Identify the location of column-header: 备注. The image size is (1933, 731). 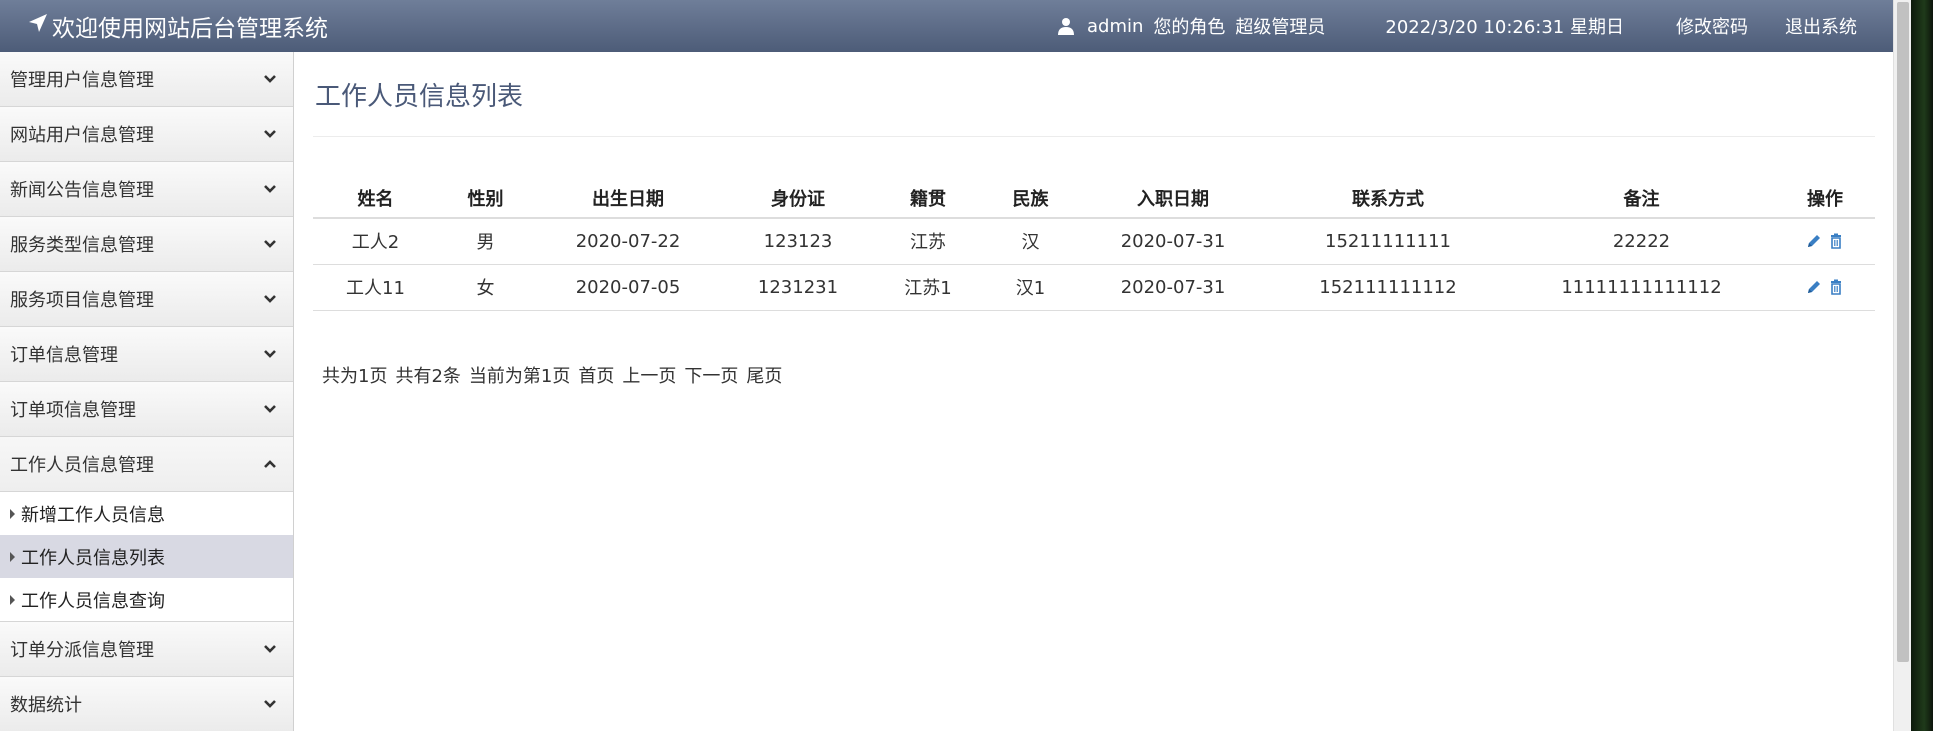
(1641, 198).